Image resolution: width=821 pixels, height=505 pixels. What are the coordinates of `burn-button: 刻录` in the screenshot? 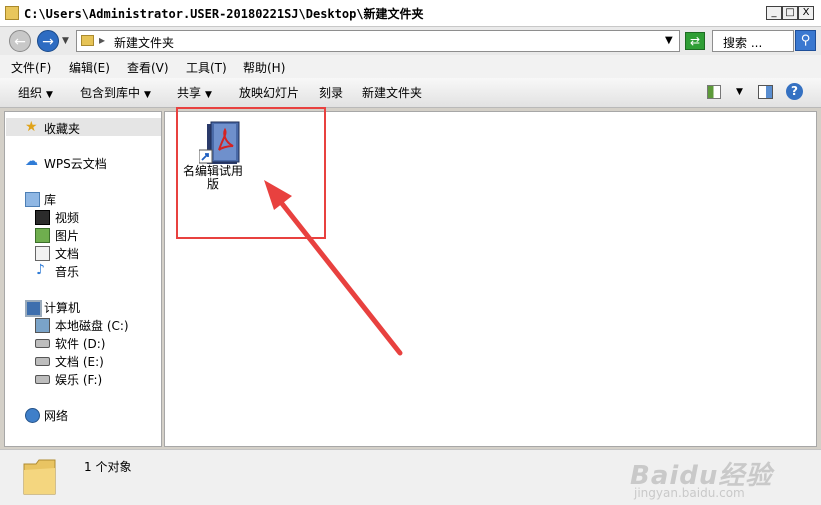 It's located at (331, 92).